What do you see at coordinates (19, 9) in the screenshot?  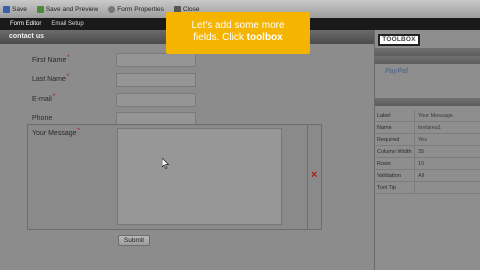 I see `save-button-label: Save` at bounding box center [19, 9].